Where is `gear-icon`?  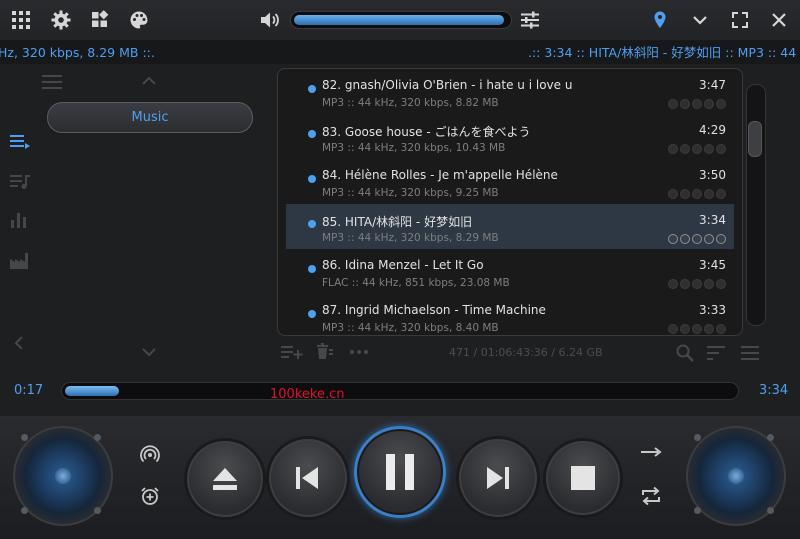 gear-icon is located at coordinates (61, 20).